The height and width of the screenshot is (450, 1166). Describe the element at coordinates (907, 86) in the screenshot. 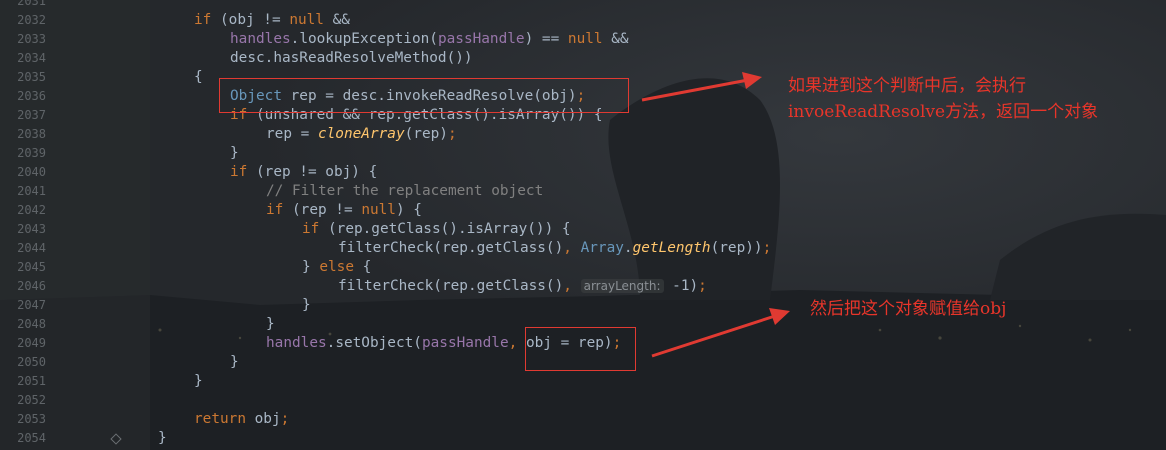

I see `annotation-note-1-line-1: 如果进到这个判断中后，会执行` at that location.